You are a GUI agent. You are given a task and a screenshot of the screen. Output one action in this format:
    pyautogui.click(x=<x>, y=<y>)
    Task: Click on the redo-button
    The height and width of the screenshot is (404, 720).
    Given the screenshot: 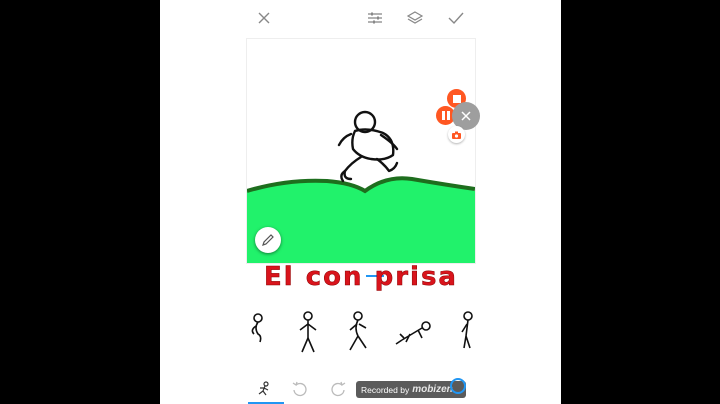 What is the action you would take?
    pyautogui.click(x=338, y=389)
    